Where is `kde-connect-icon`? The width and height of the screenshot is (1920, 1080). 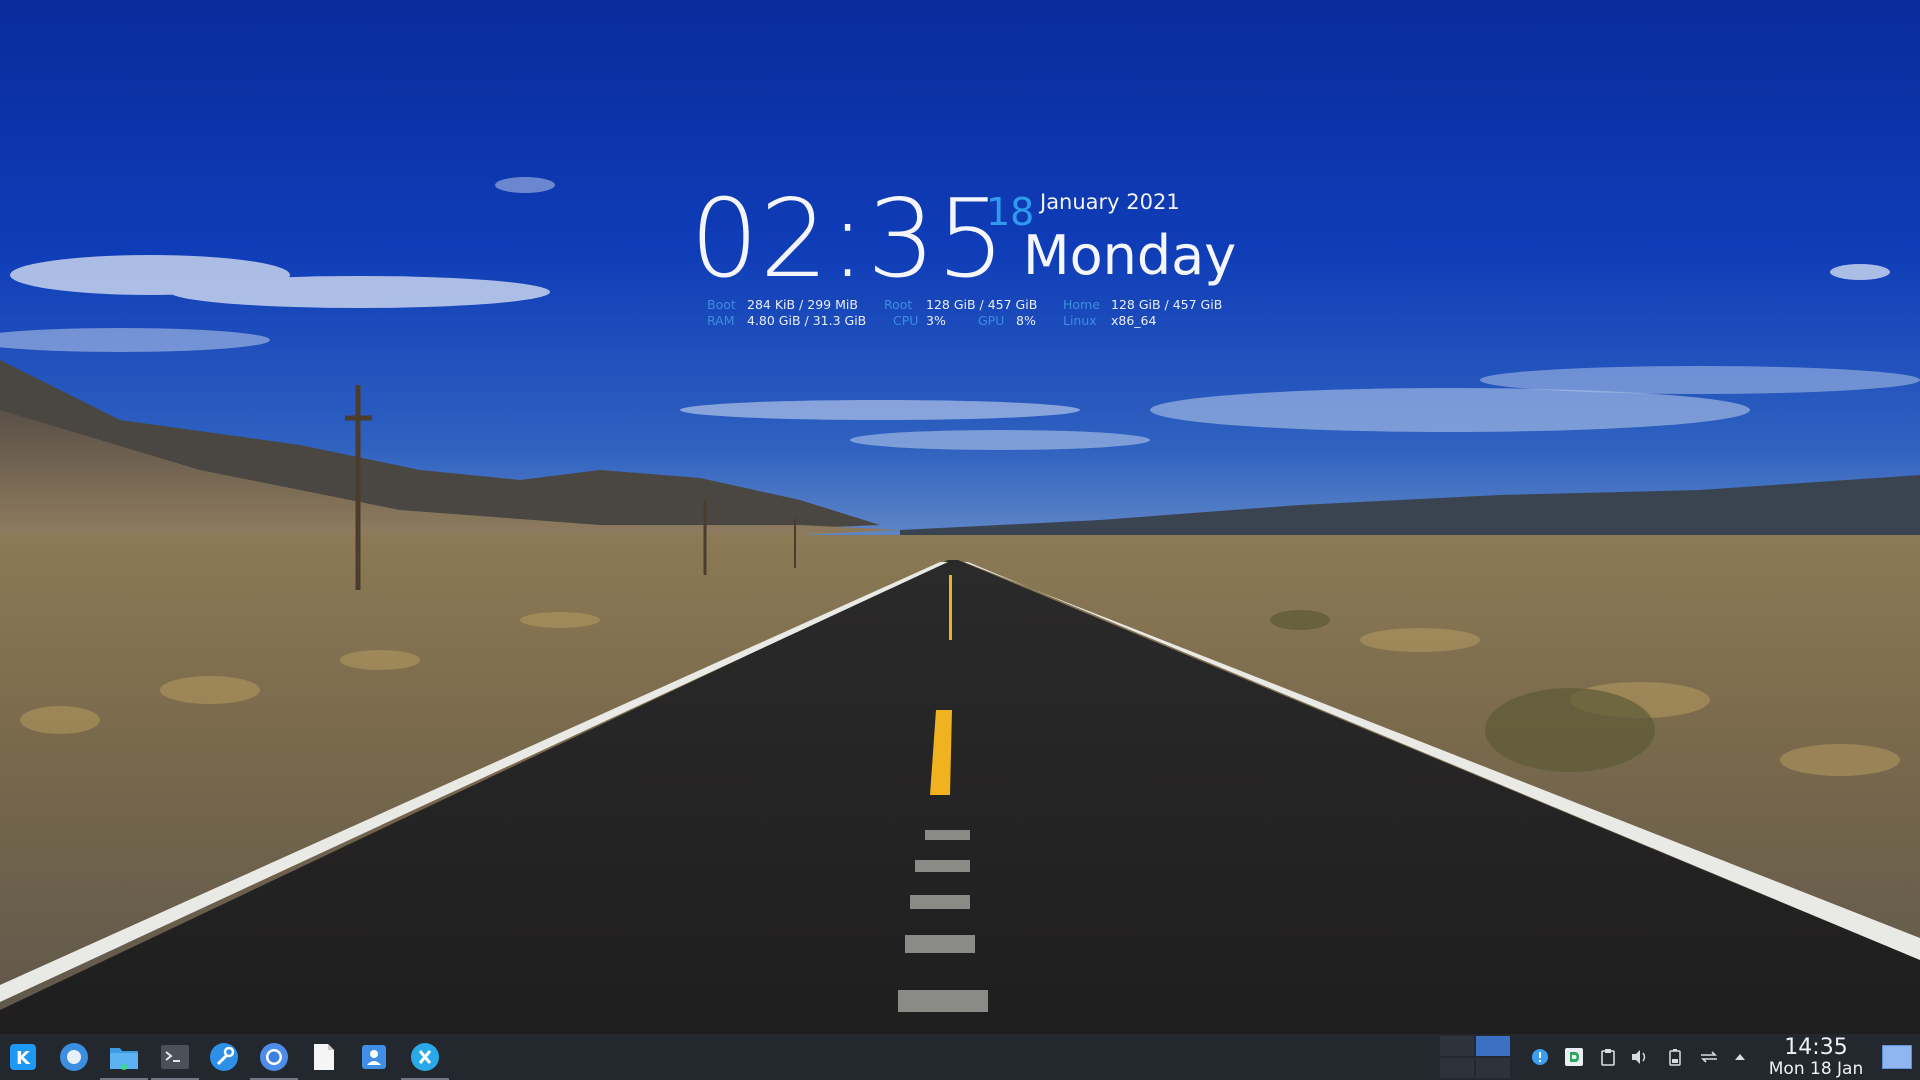 kde-connect-icon is located at coordinates (1709, 1057).